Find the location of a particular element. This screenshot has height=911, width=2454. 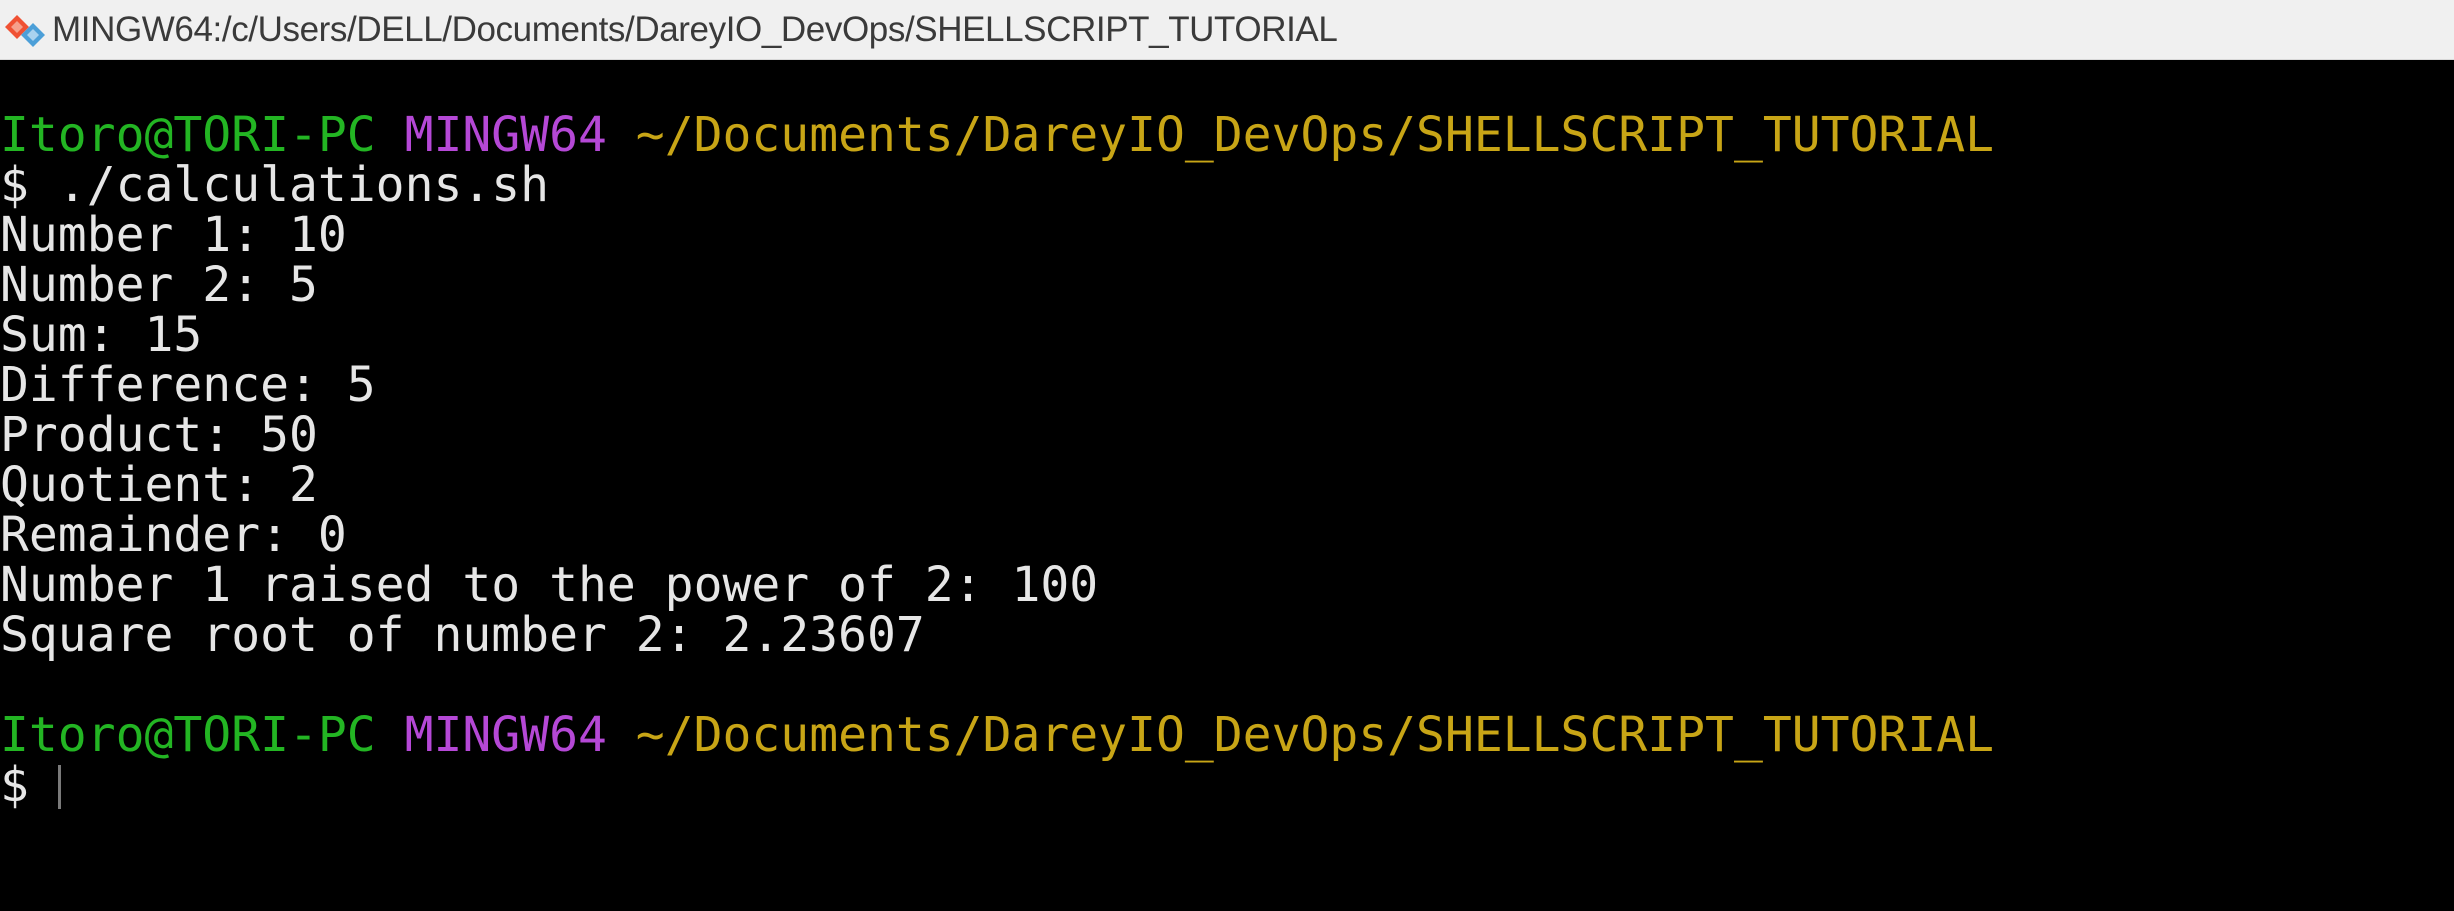

output-line: Product: 50 is located at coordinates (159, 435).